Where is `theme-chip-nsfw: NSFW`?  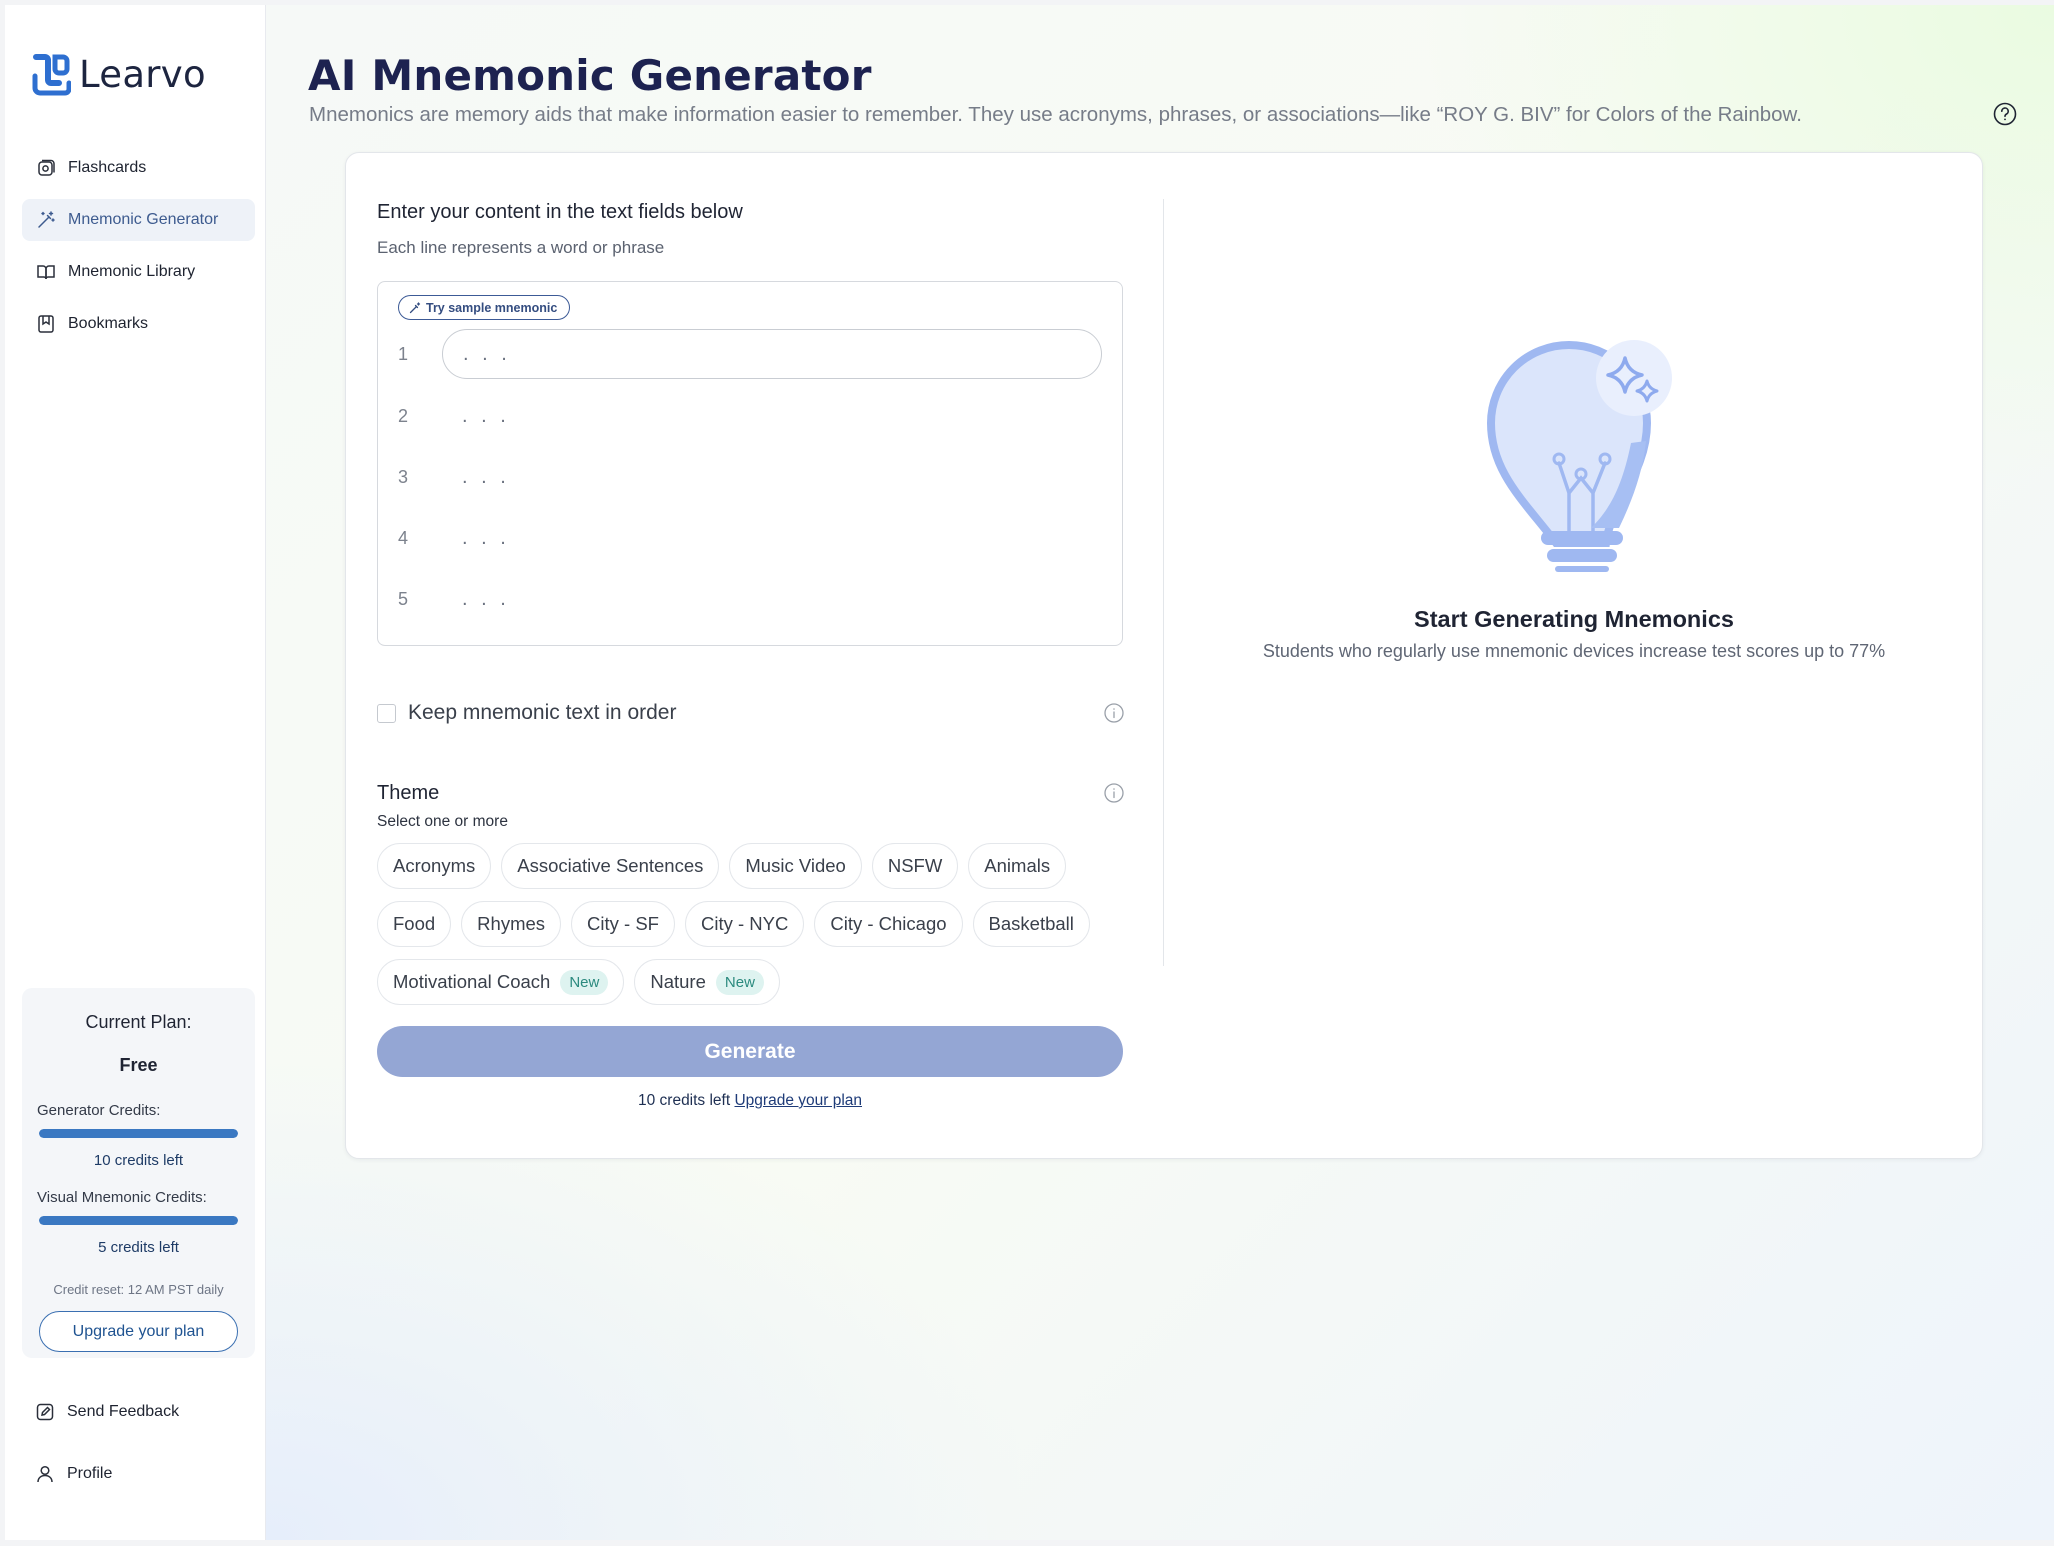 theme-chip-nsfw: NSFW is located at coordinates (915, 866).